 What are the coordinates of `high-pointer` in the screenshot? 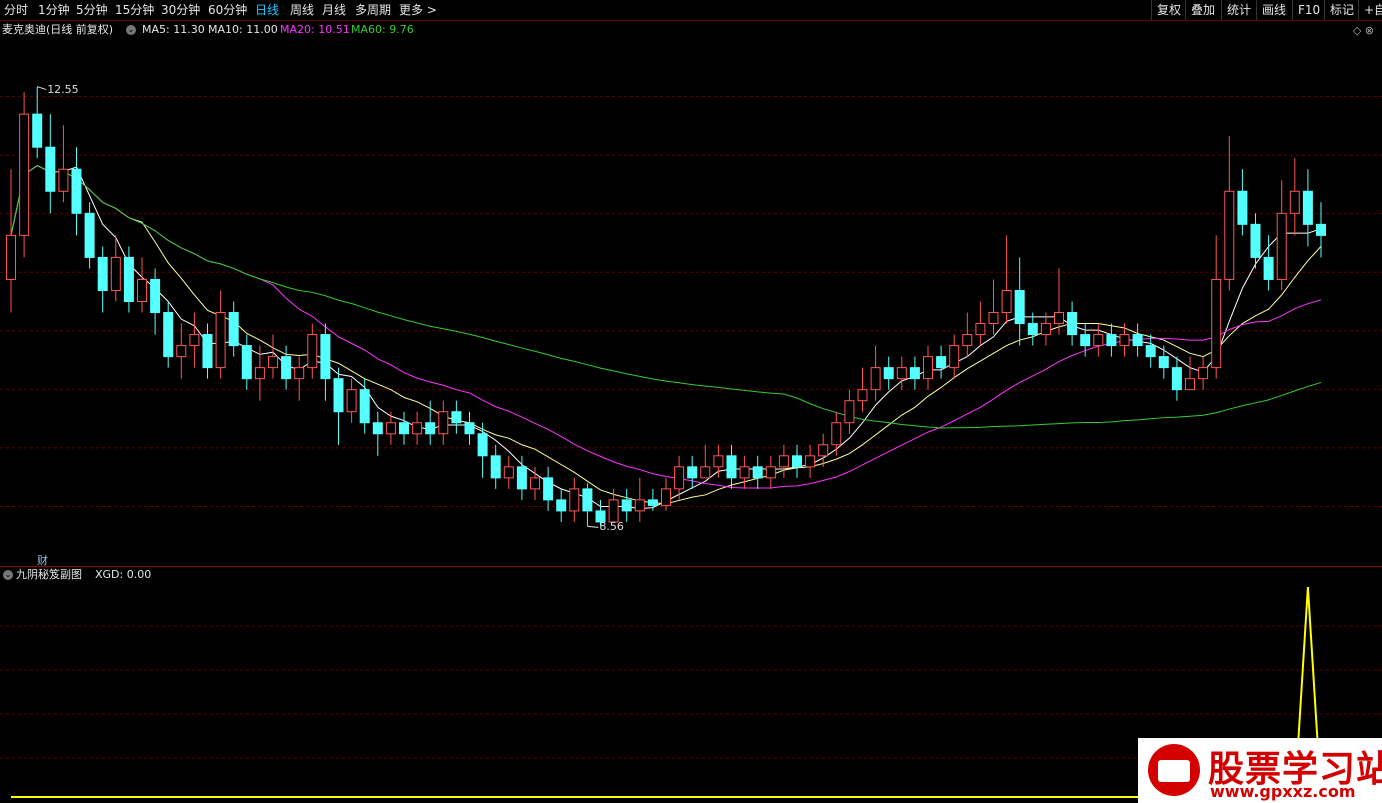 It's located at (42, 88).